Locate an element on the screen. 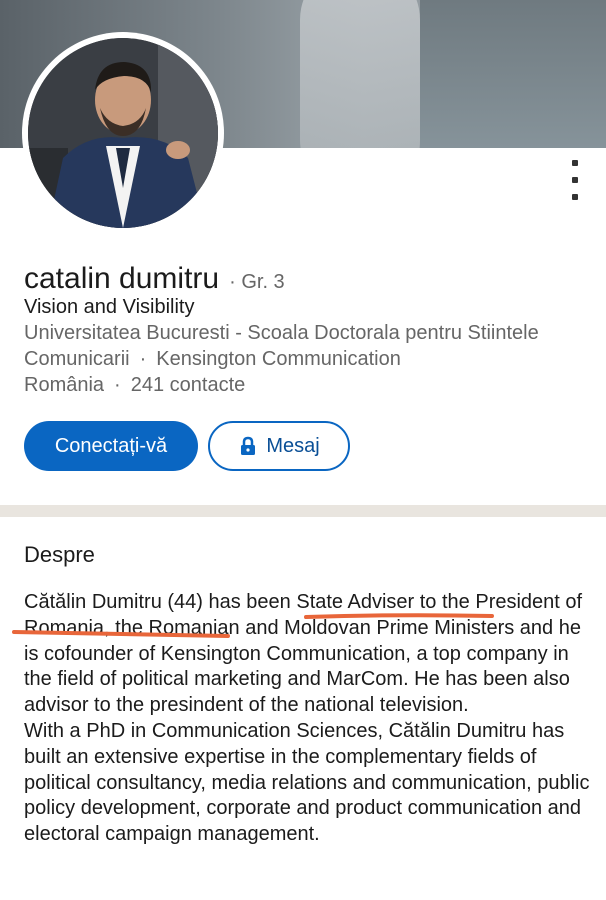 This screenshot has height=900, width=606. degree-label: Gr. 3 is located at coordinates (263, 282).